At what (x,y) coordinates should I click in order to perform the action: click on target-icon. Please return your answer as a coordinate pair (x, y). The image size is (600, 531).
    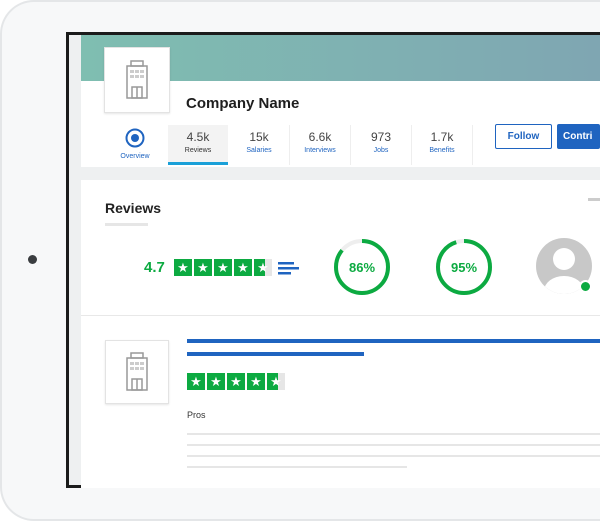
    Looking at the image, I should click on (135, 138).